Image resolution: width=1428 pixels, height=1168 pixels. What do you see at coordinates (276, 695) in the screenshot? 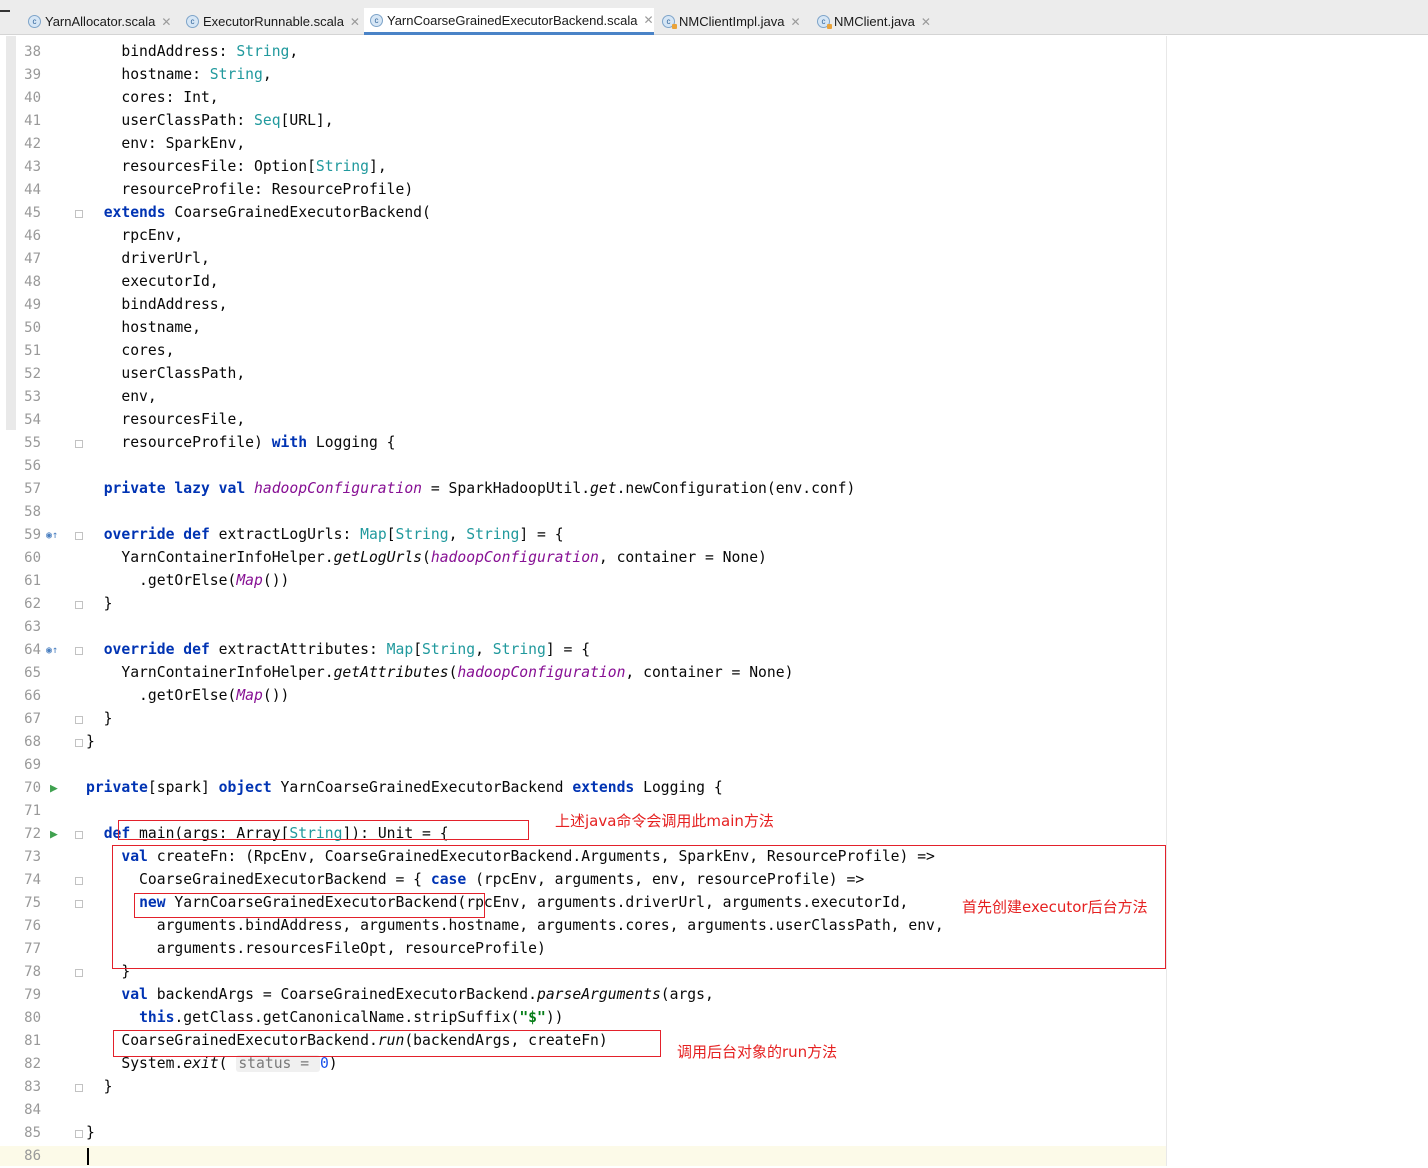
I see `code-token: ())` at bounding box center [276, 695].